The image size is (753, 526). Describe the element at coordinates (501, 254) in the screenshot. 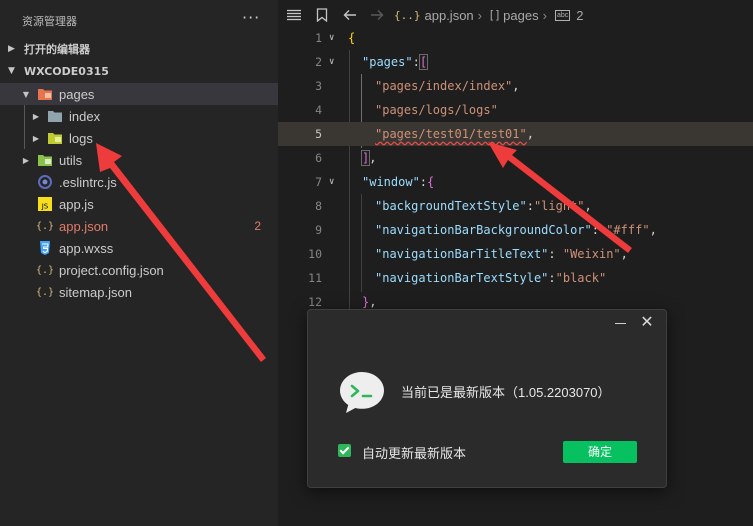

I see `code-text: "navigationBarTitleText": "Weixin",` at that location.